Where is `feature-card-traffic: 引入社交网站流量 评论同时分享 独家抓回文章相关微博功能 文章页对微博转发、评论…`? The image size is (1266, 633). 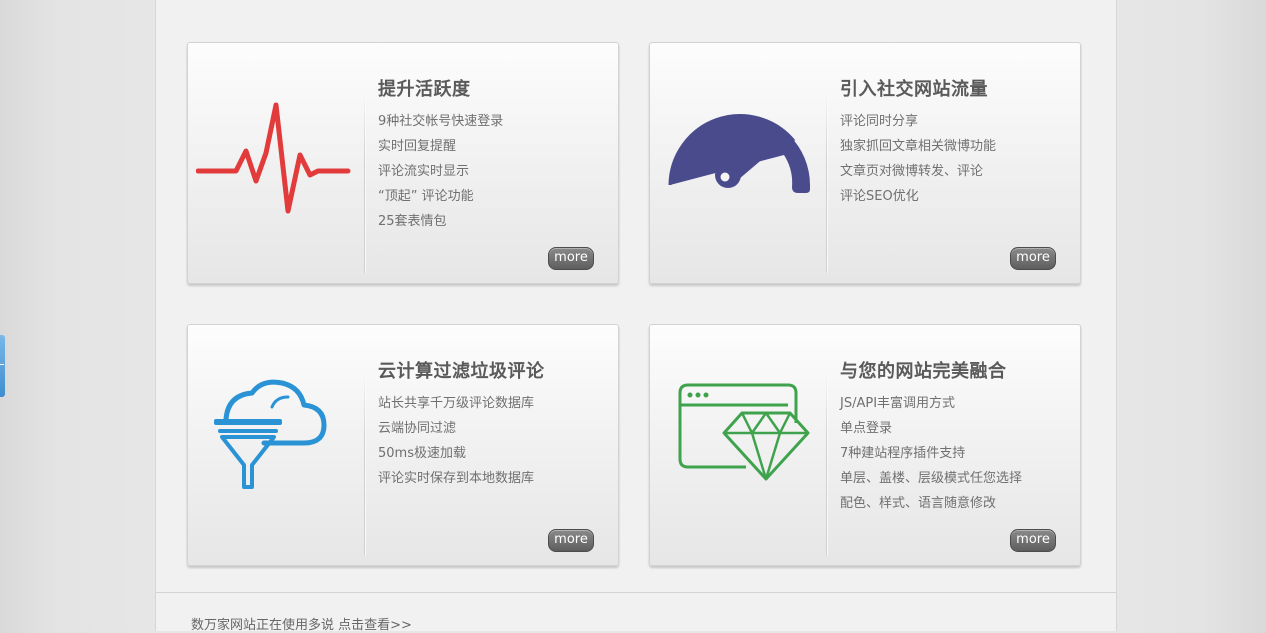 feature-card-traffic: 引入社交网站流量 评论同时分享 独家抓回文章相关微博功能 文章页对微博转发、评论… is located at coordinates (865, 163).